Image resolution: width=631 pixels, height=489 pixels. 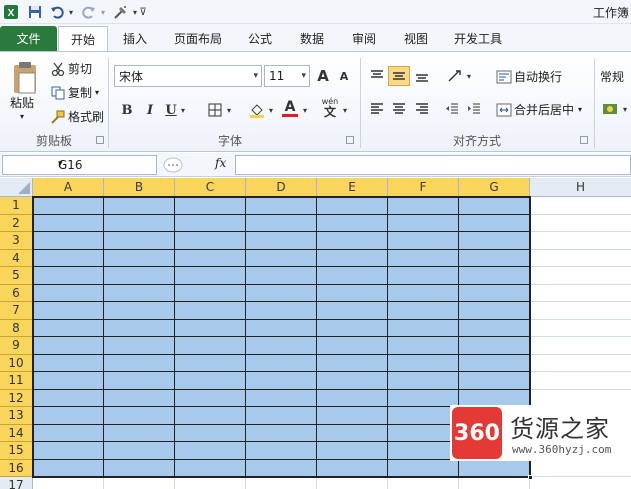 I want to click on currency-format-icon, so click(x=611, y=109).